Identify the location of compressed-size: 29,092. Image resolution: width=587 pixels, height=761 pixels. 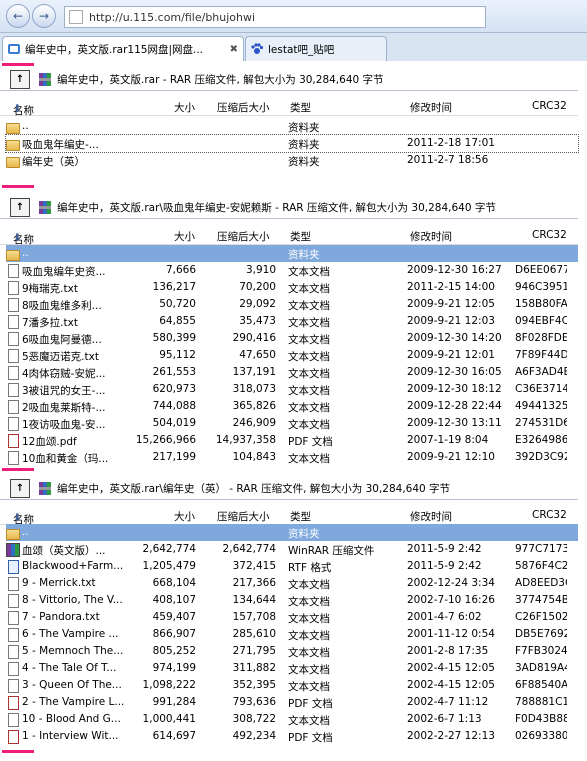
(257, 304).